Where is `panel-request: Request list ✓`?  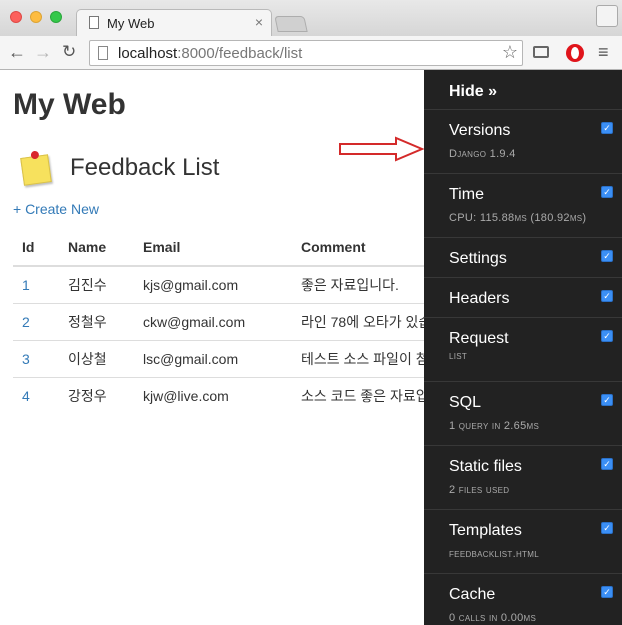 panel-request: Request list ✓ is located at coordinates (523, 350).